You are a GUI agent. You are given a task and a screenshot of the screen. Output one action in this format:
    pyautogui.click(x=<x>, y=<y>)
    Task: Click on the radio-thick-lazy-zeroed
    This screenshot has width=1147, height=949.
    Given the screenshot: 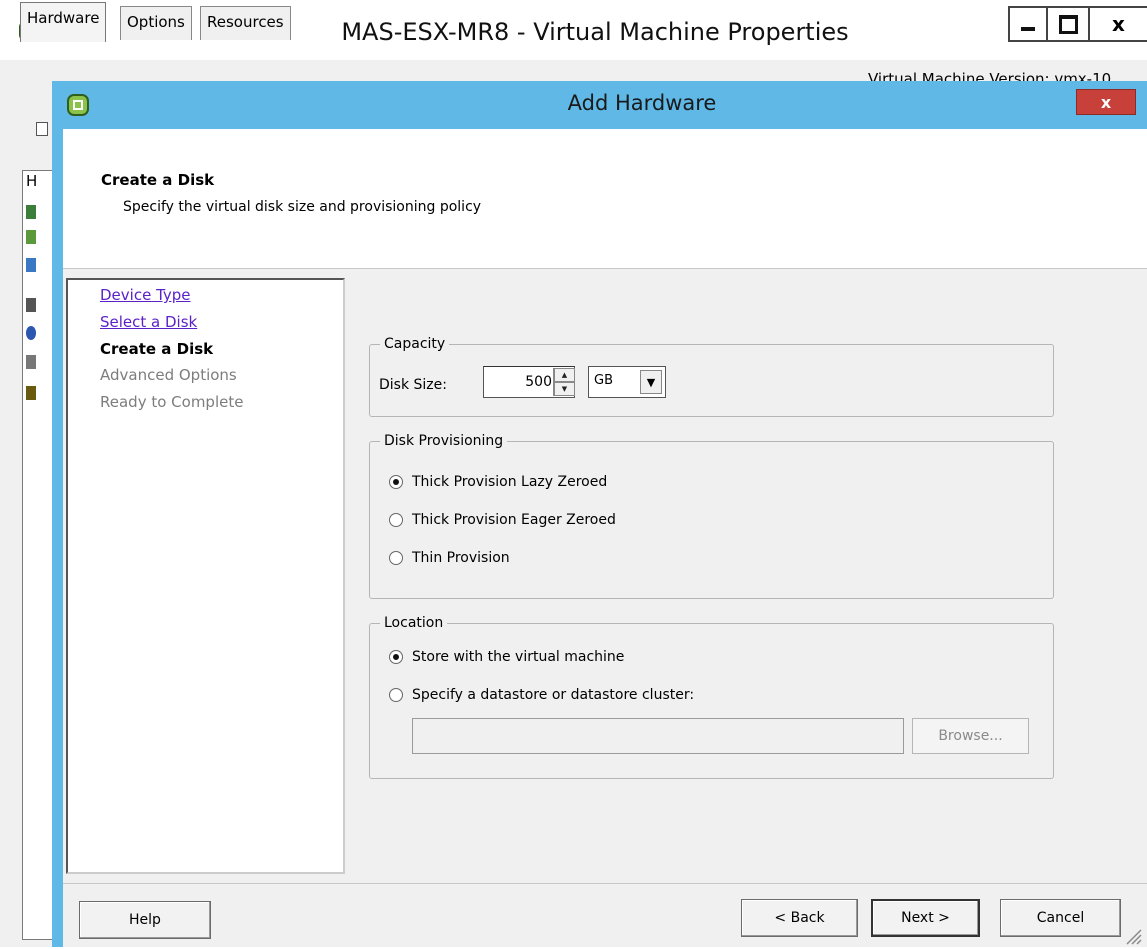 What is the action you would take?
    pyautogui.click(x=396, y=482)
    